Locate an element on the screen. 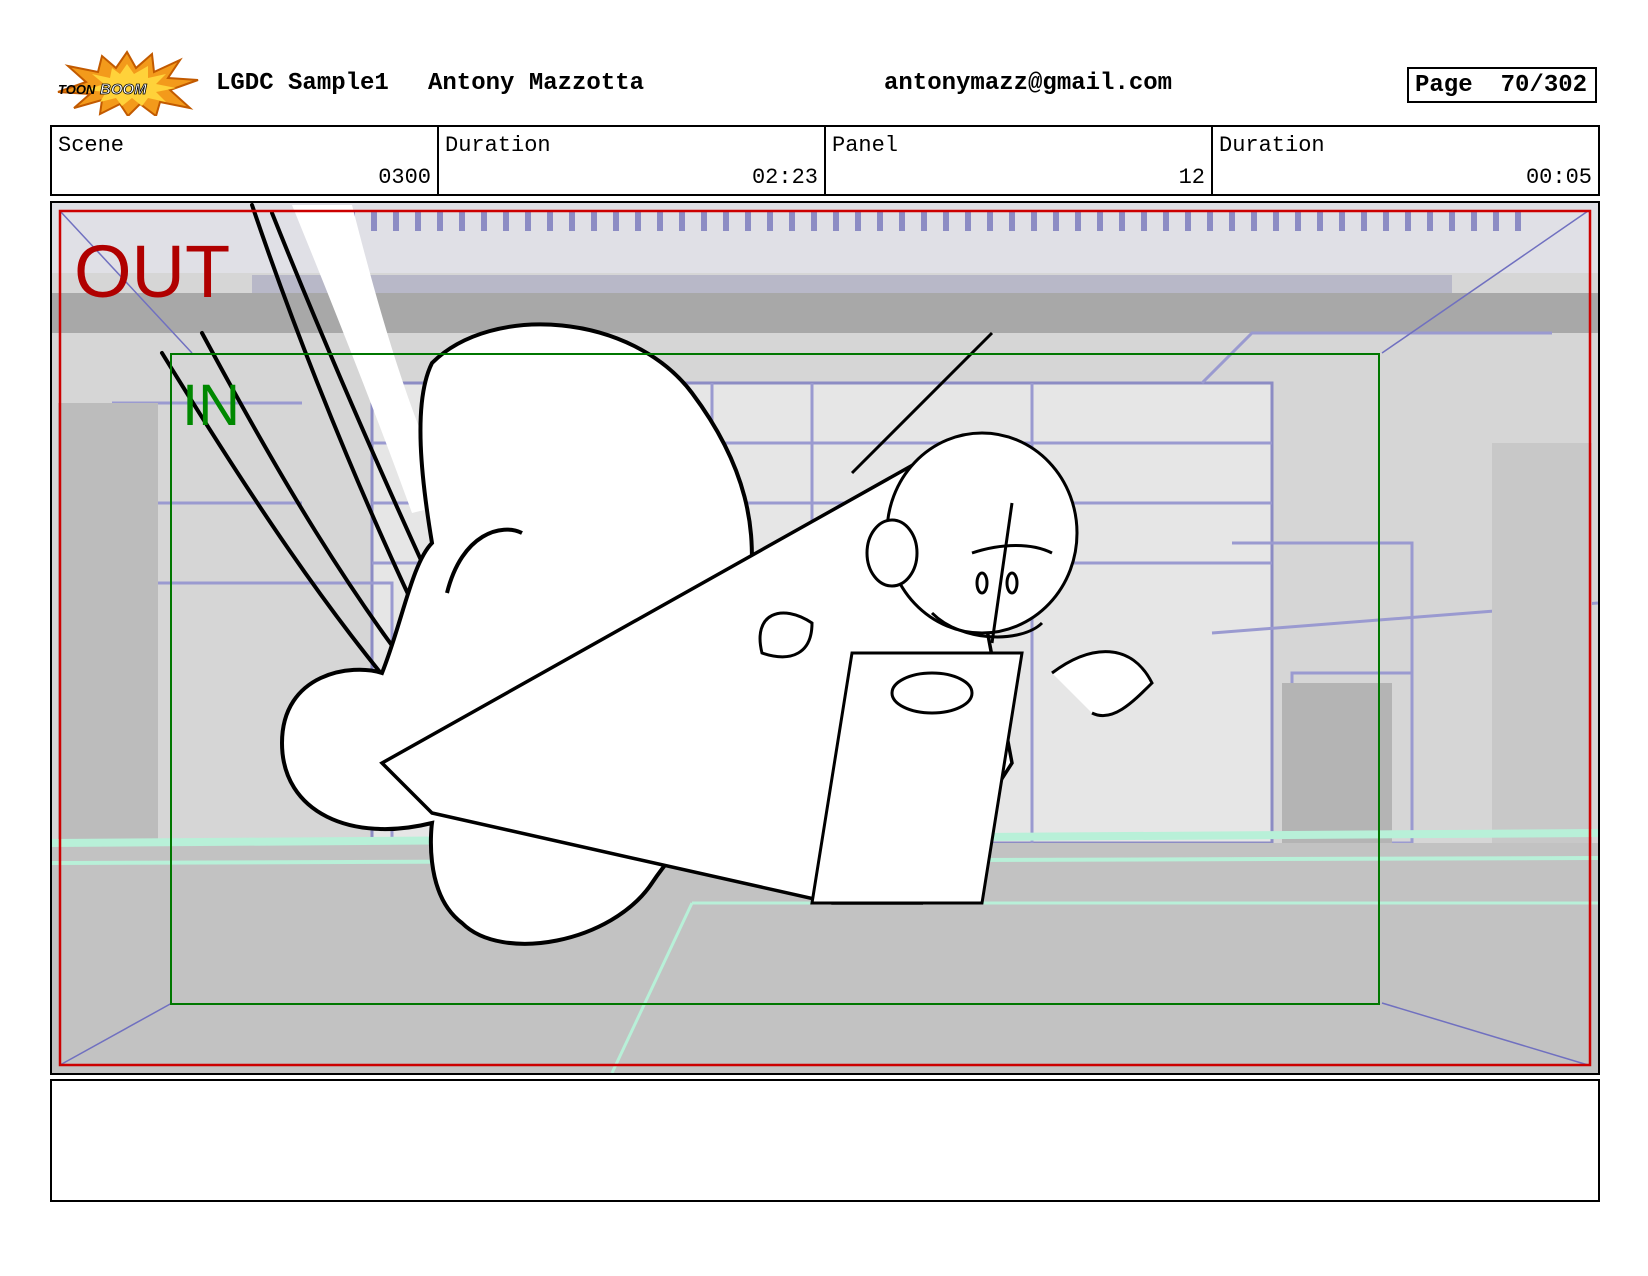 The image size is (1648, 1276). scene-duration-cell: Duration 02:23 is located at coordinates (632, 160).